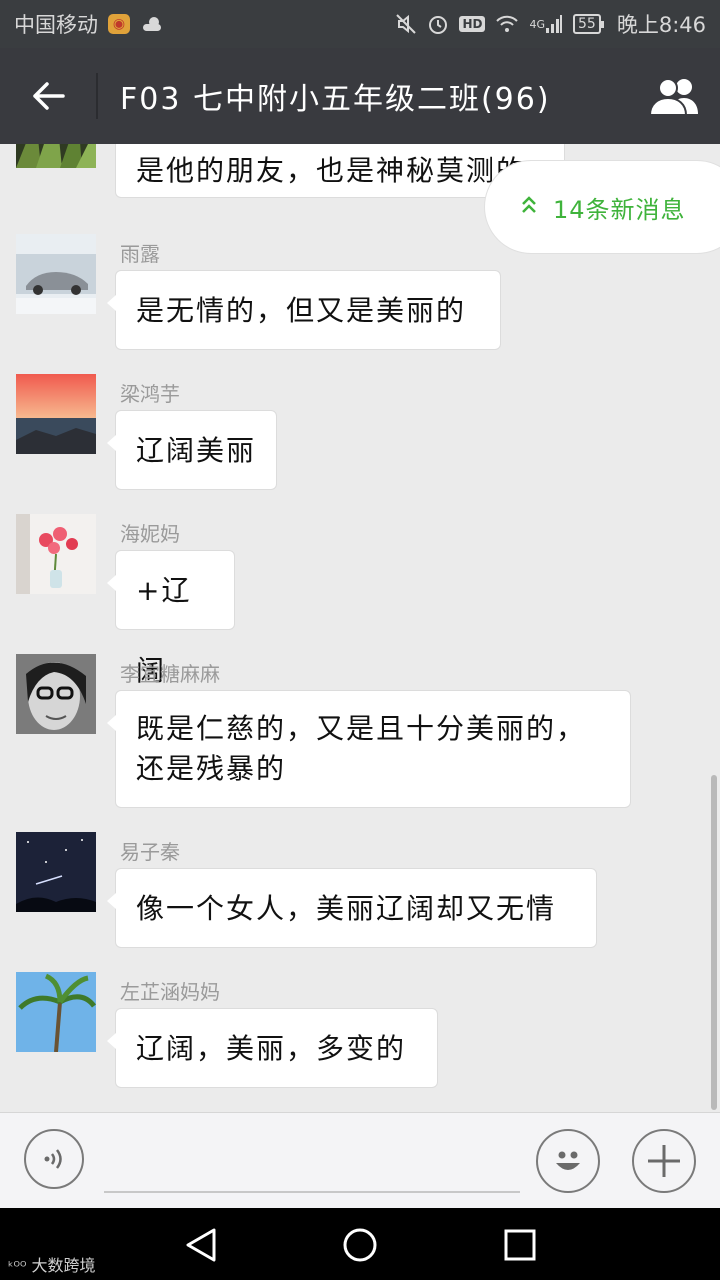 This screenshot has height=1280, width=720. I want to click on message-bubble: 像一个女人，美丽辽阔却又无情, so click(352, 908).